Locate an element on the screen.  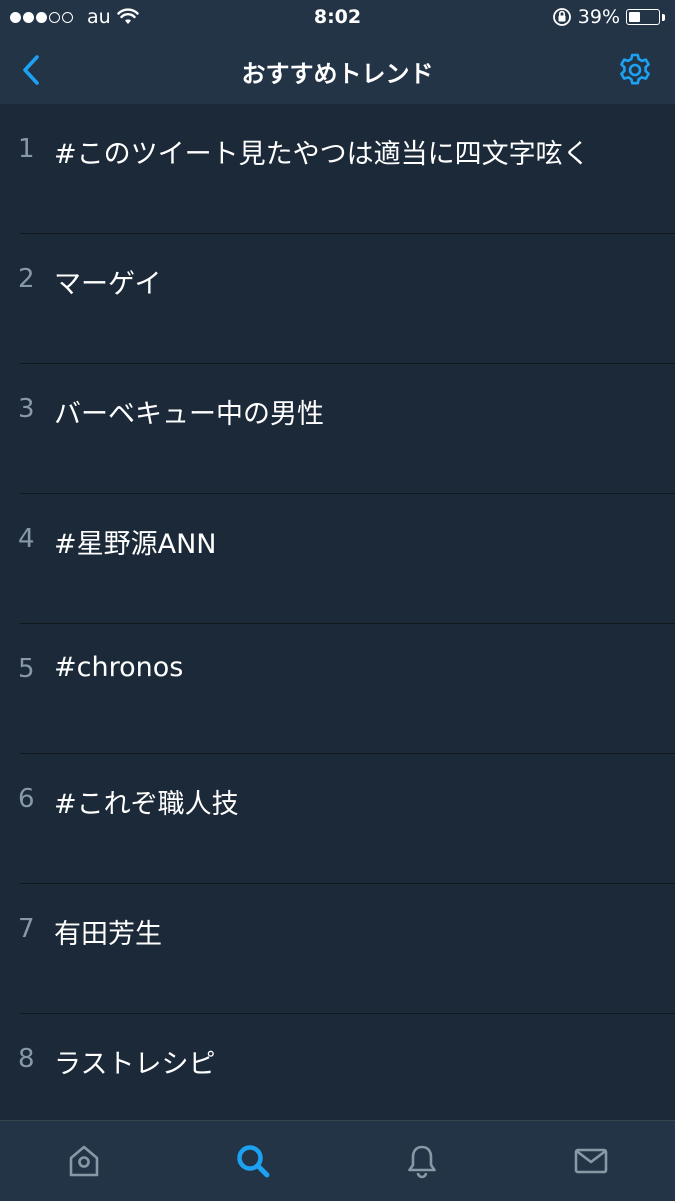
trend-label: バーベキュー中の男性 is located at coordinates (189, 414).